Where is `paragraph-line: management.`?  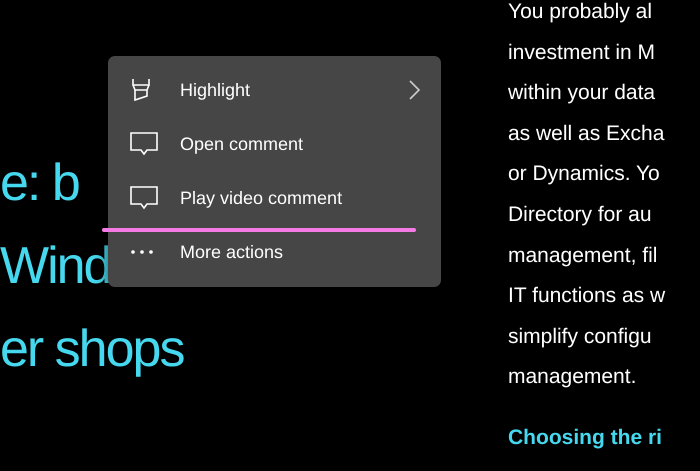
paragraph-line: management. is located at coordinates (573, 377).